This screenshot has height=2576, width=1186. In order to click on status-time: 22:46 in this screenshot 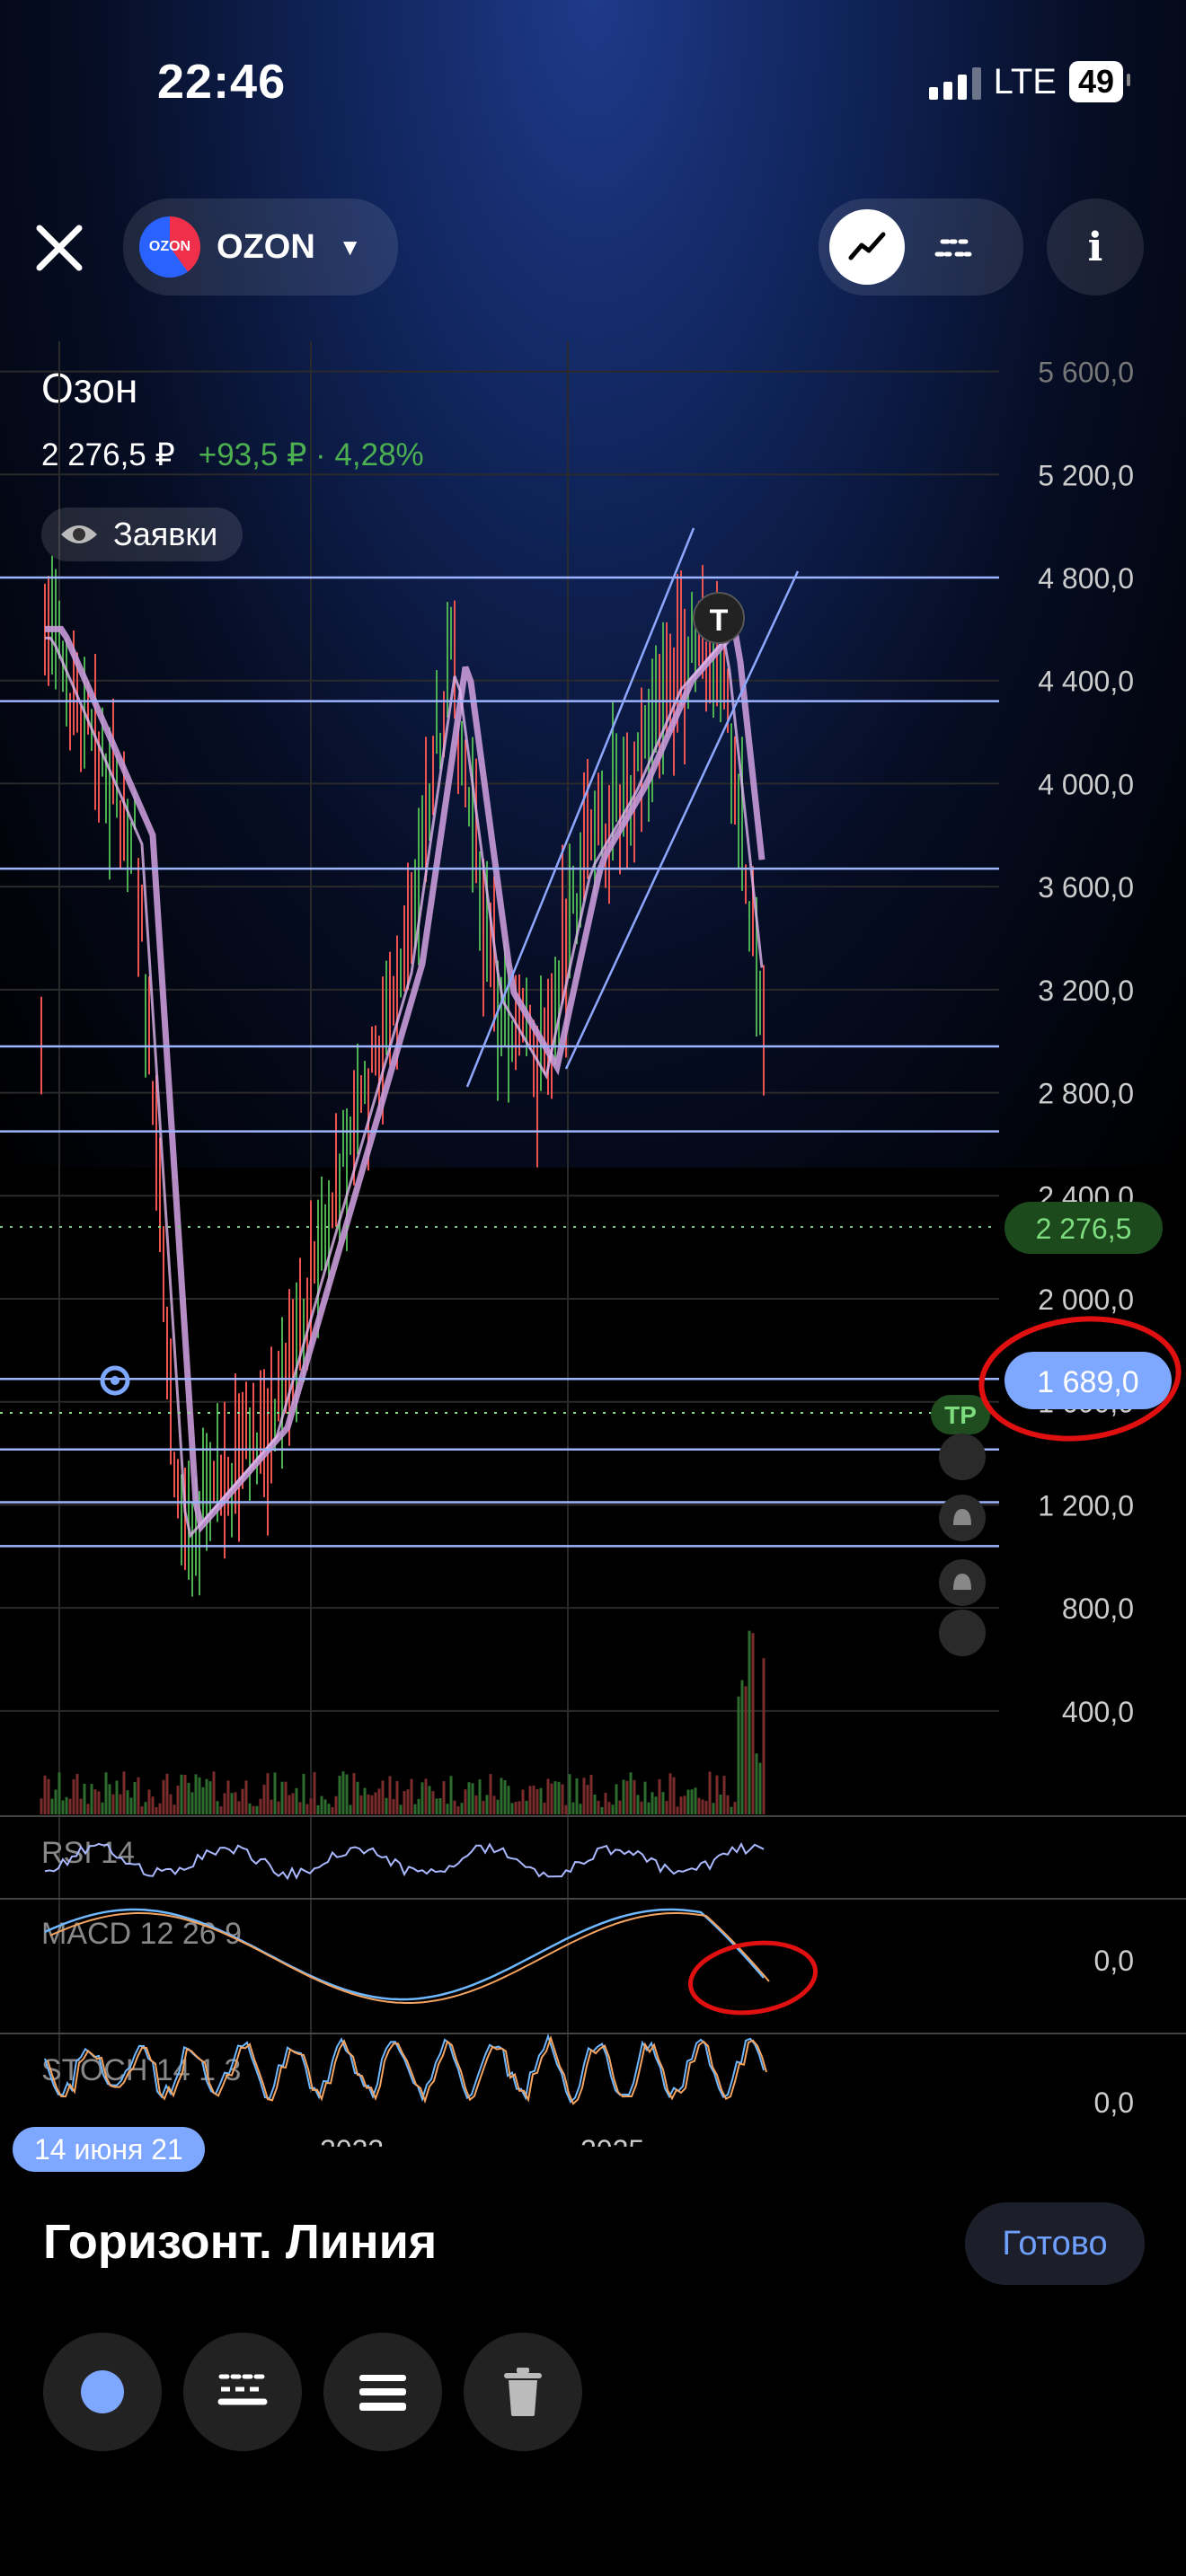, I will do `click(222, 82)`.